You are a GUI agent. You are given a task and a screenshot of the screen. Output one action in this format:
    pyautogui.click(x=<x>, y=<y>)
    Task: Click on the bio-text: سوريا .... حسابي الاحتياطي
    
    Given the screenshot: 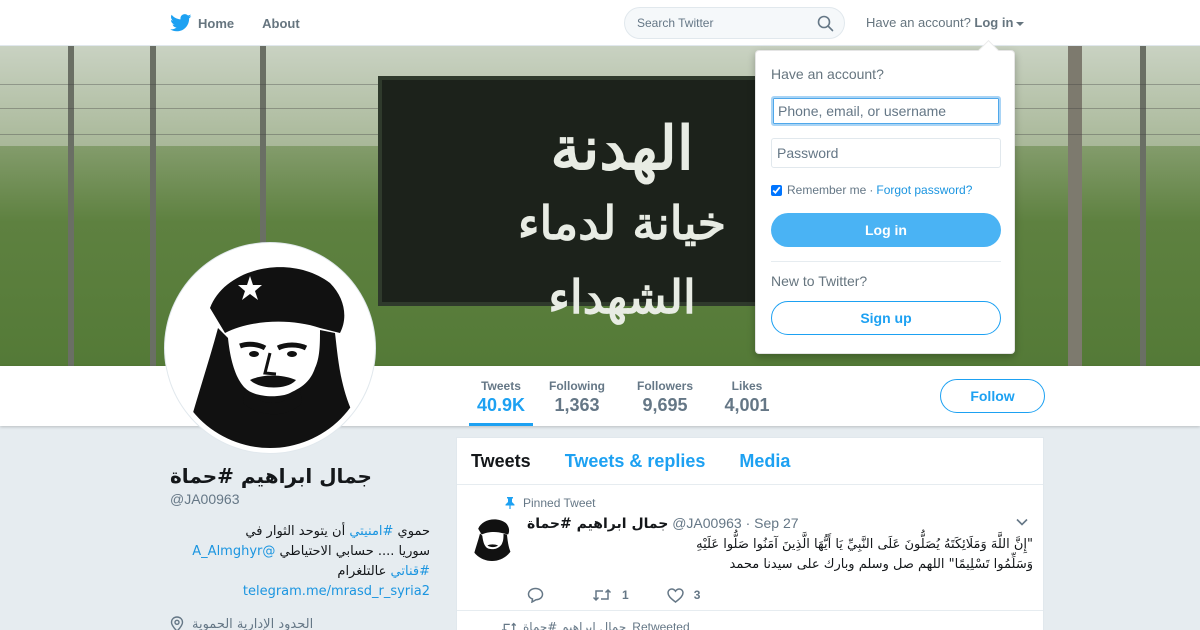 What is the action you would take?
    pyautogui.click(x=353, y=551)
    